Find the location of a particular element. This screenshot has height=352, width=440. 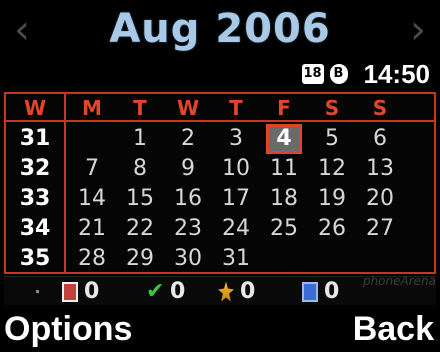

calendar-day: 6 is located at coordinates (380, 138).